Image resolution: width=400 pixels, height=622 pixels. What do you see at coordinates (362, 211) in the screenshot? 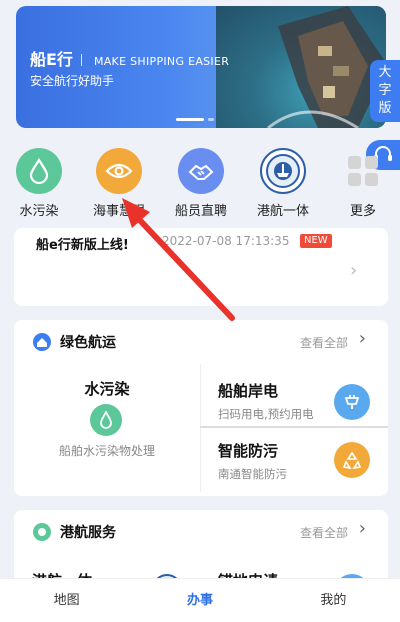
I see `quick-label: 更多` at bounding box center [362, 211].